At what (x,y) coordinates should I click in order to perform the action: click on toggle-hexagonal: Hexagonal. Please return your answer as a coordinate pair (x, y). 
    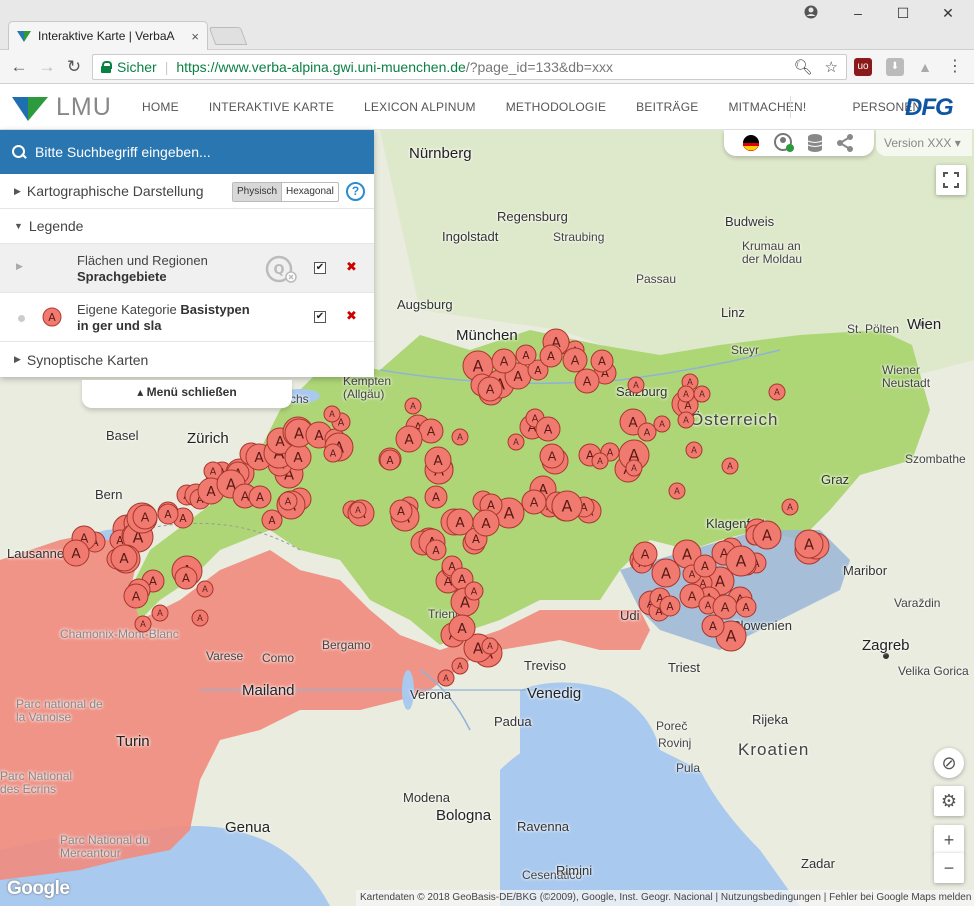
    Looking at the image, I should click on (310, 192).